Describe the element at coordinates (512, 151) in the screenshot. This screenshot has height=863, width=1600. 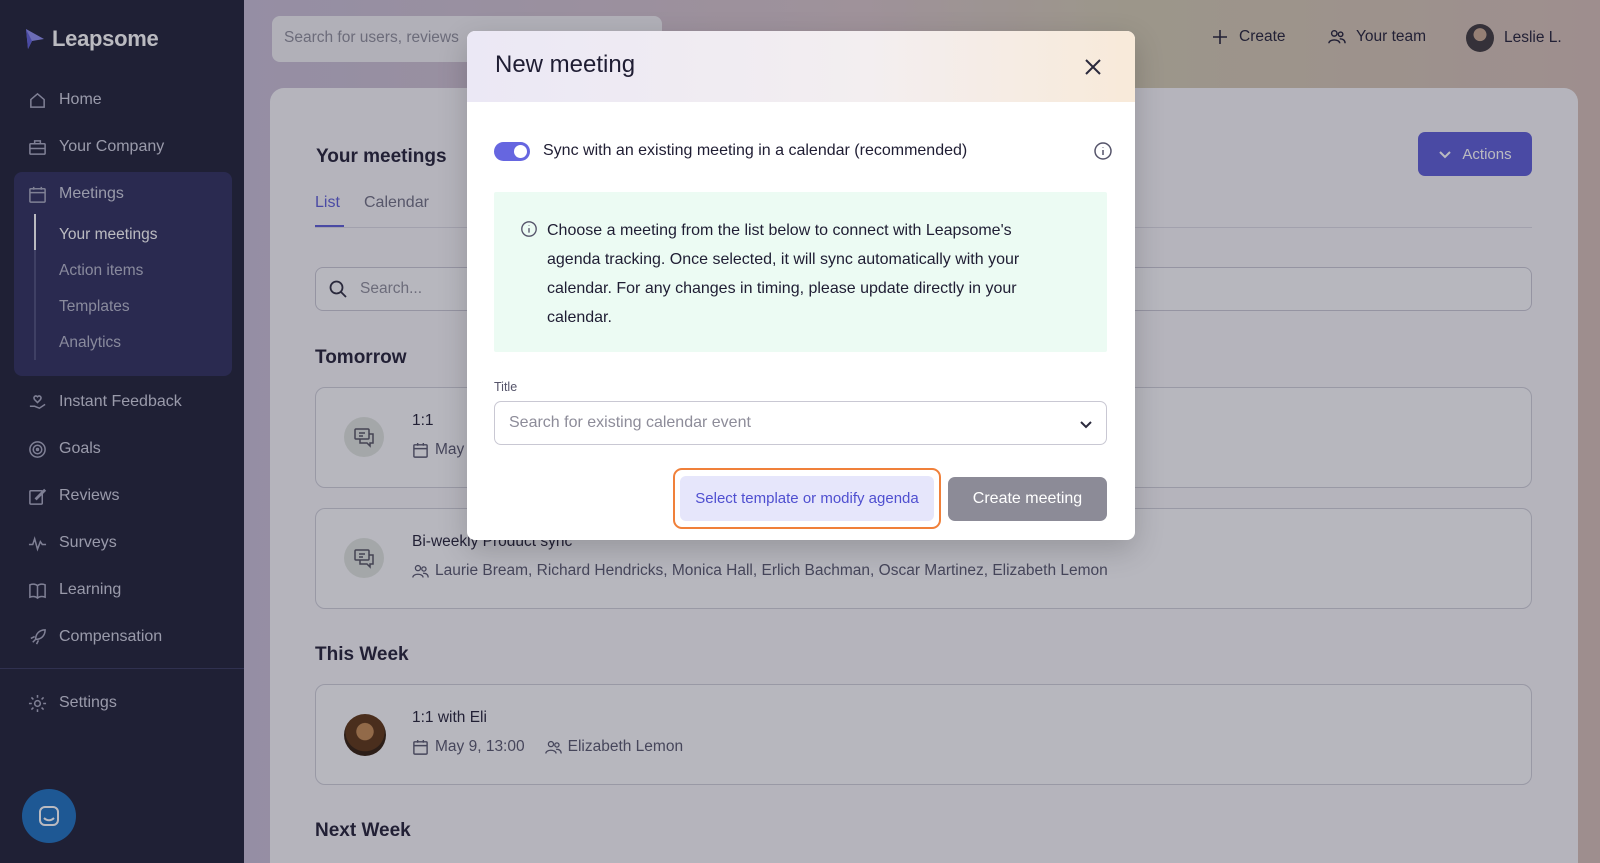
I see `calendar-sync-toggle` at that location.